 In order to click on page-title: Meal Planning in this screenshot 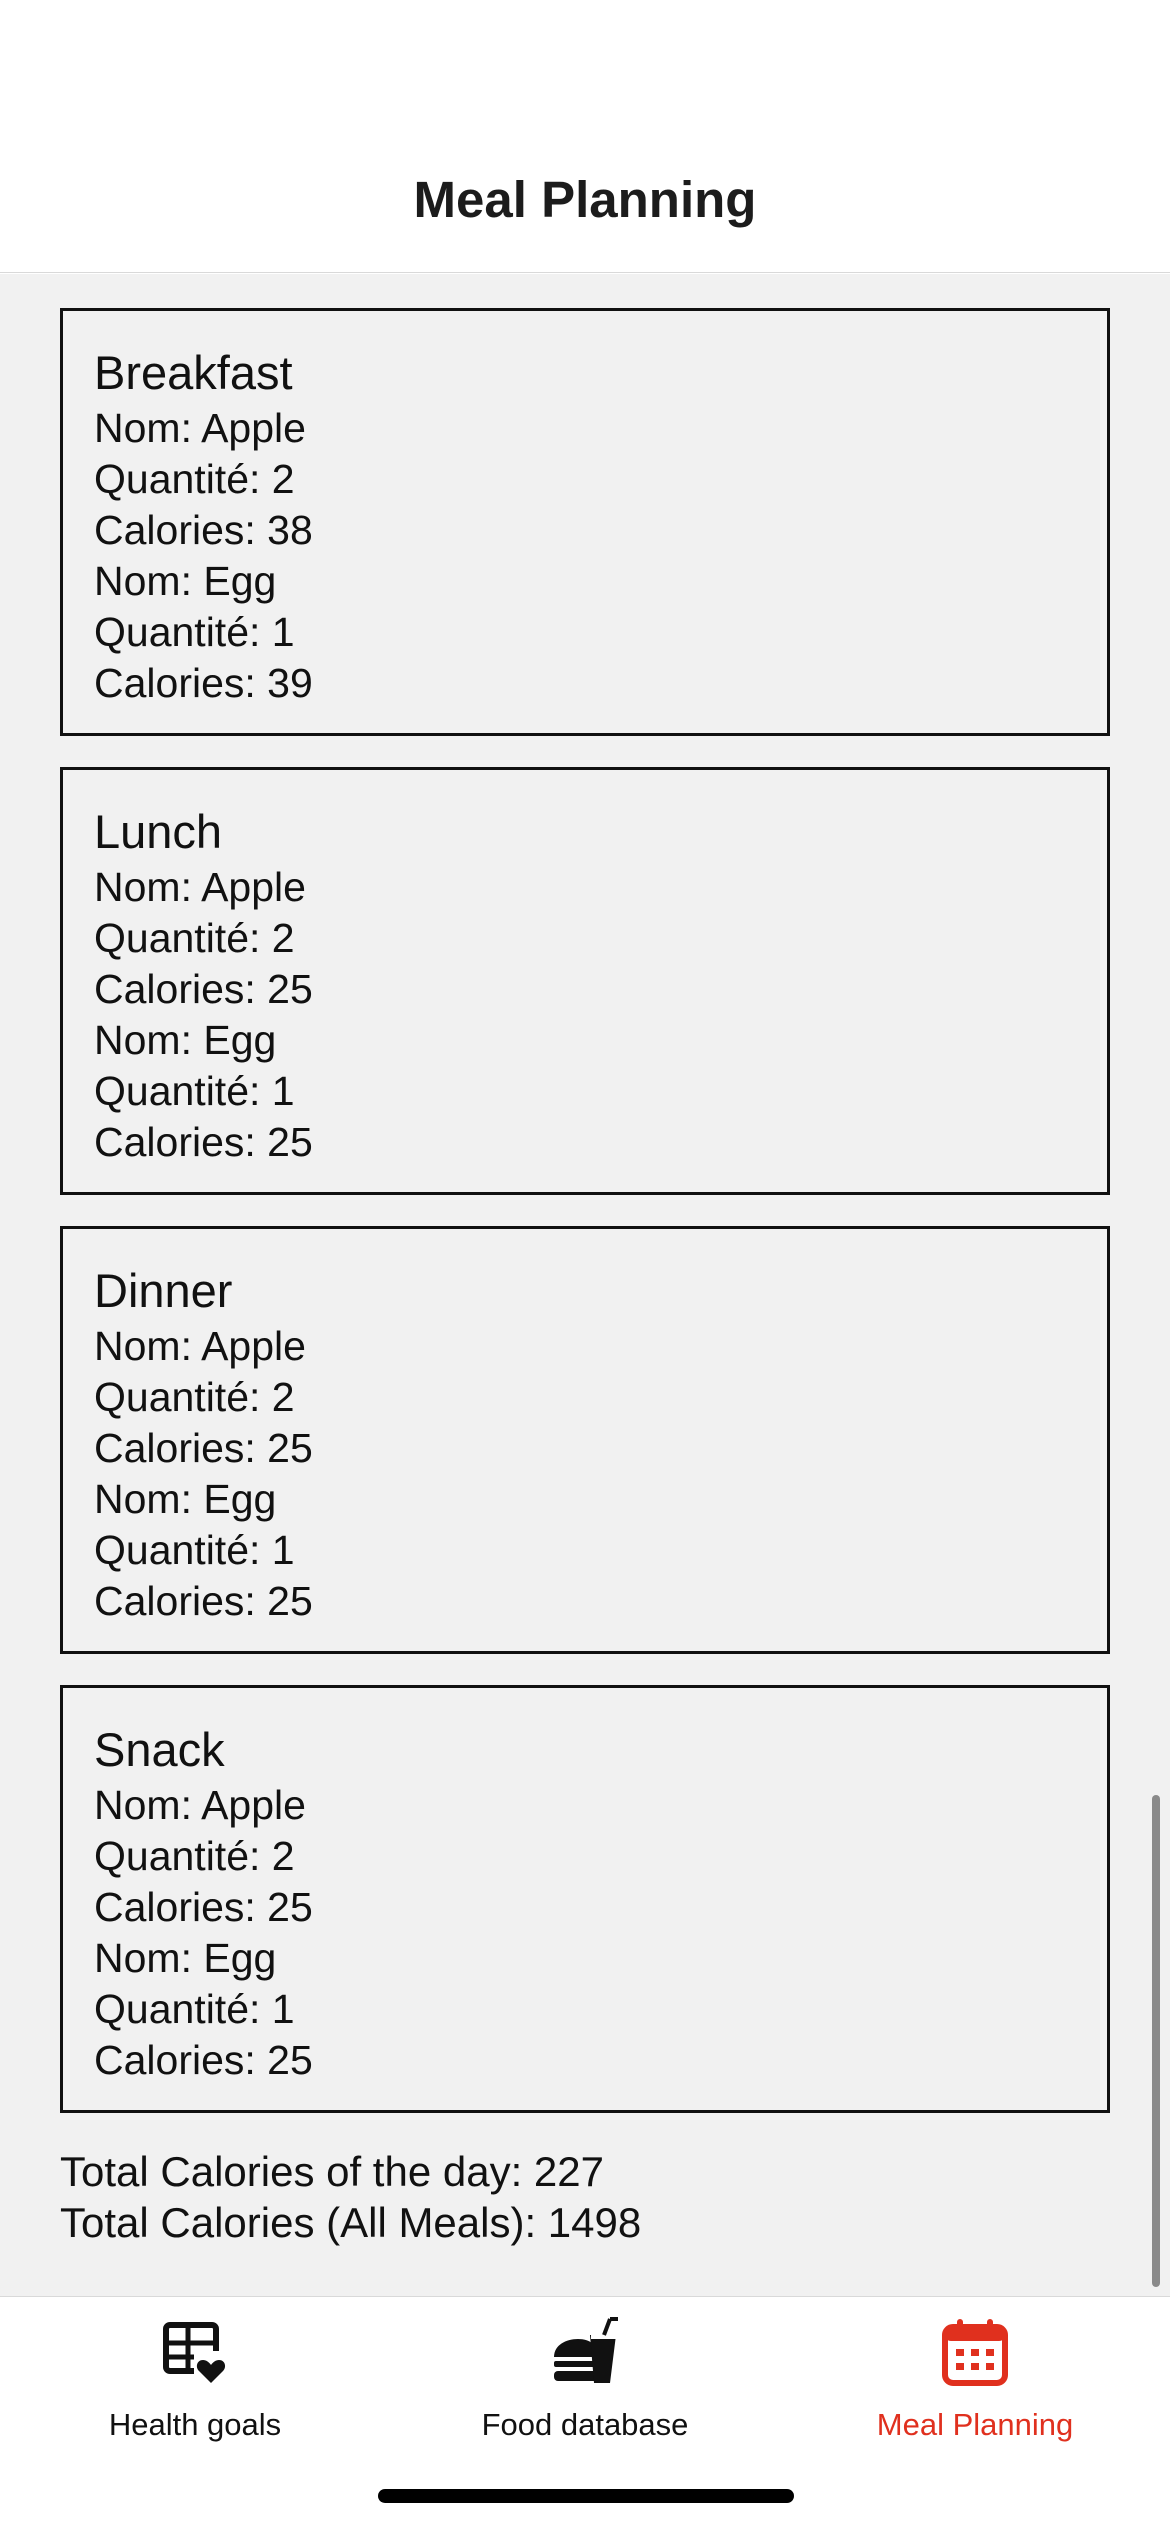, I will do `click(585, 199)`.